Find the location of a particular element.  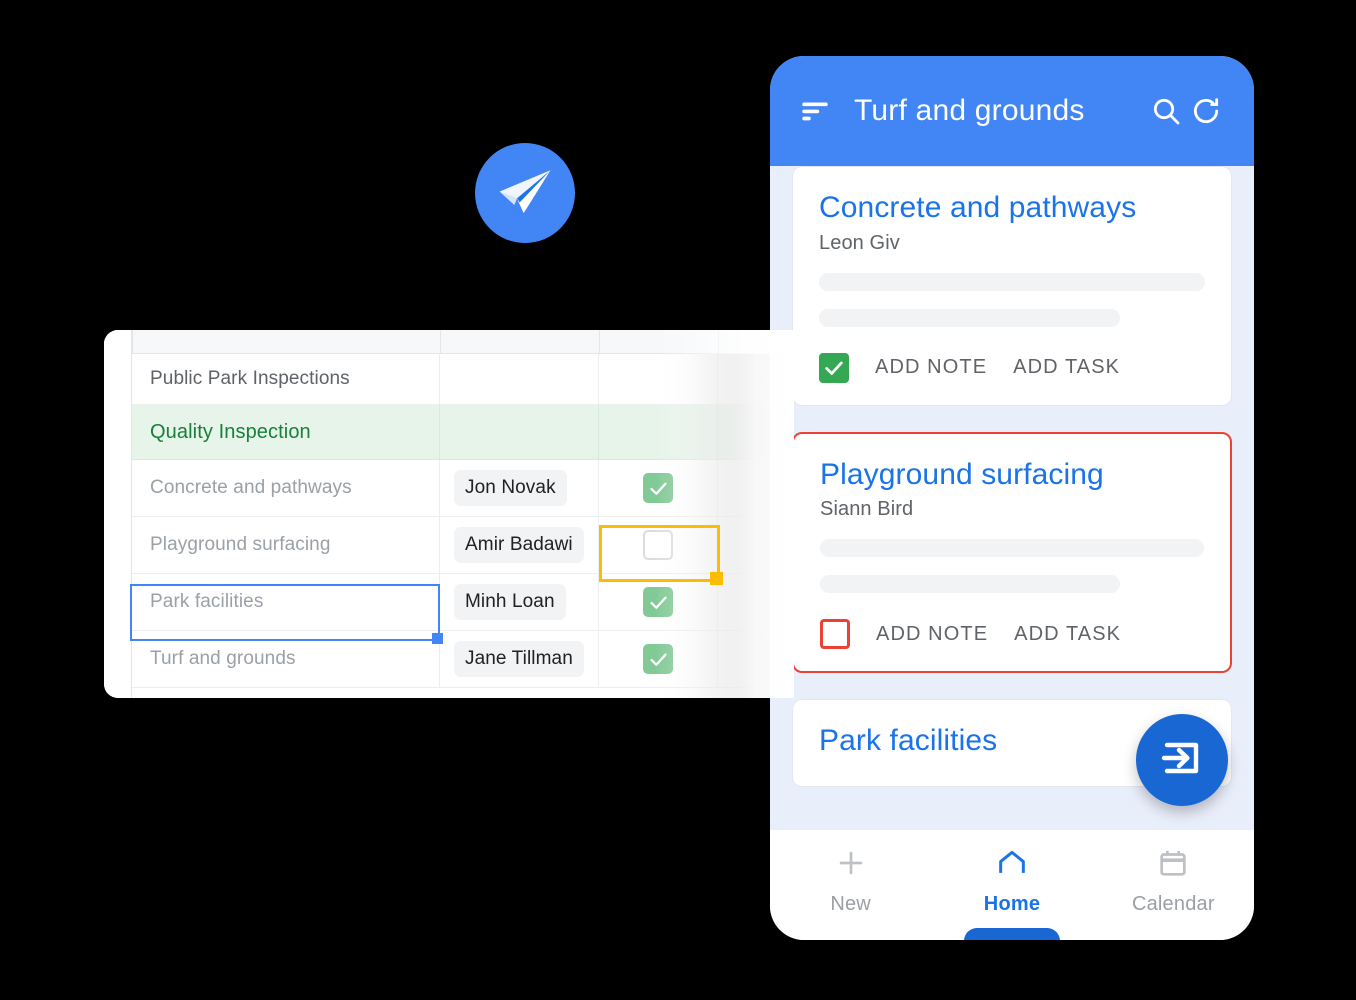

card-title: Playground surfacing is located at coordinates (962, 474).